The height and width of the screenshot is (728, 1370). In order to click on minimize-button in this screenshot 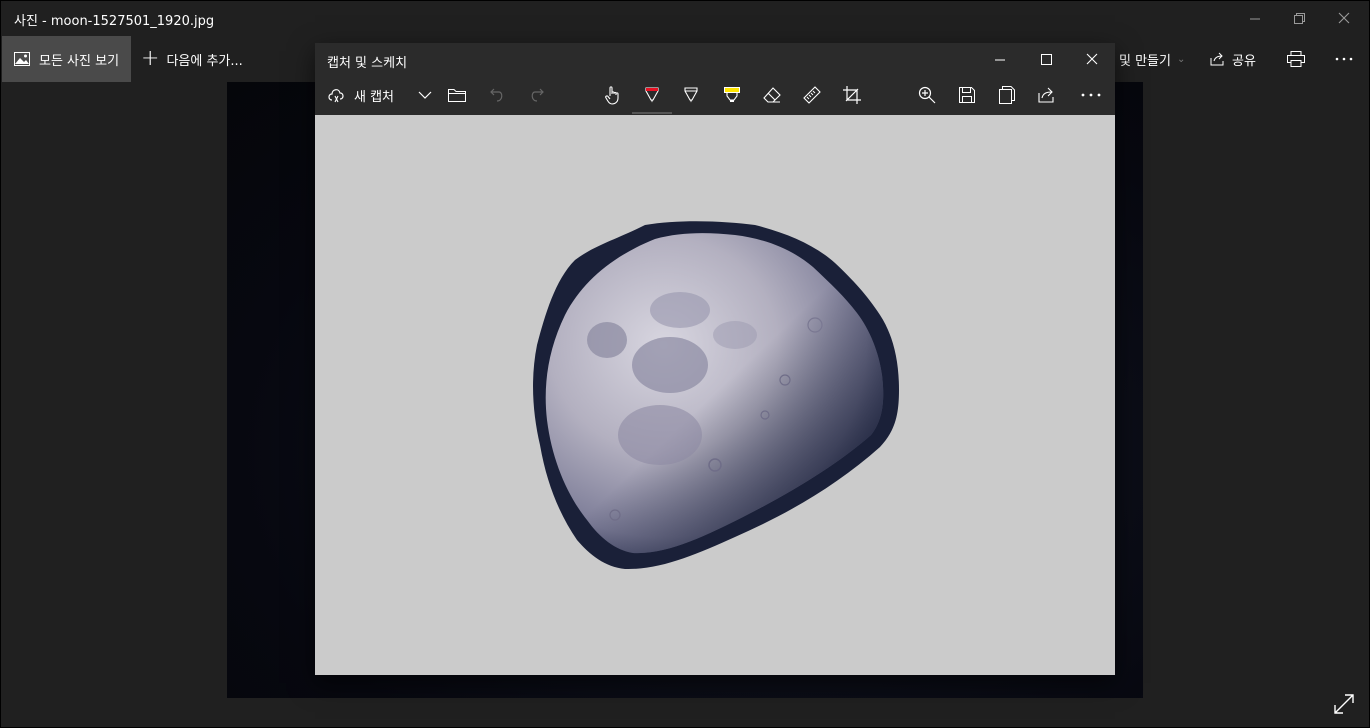, I will do `click(1255, 18)`.